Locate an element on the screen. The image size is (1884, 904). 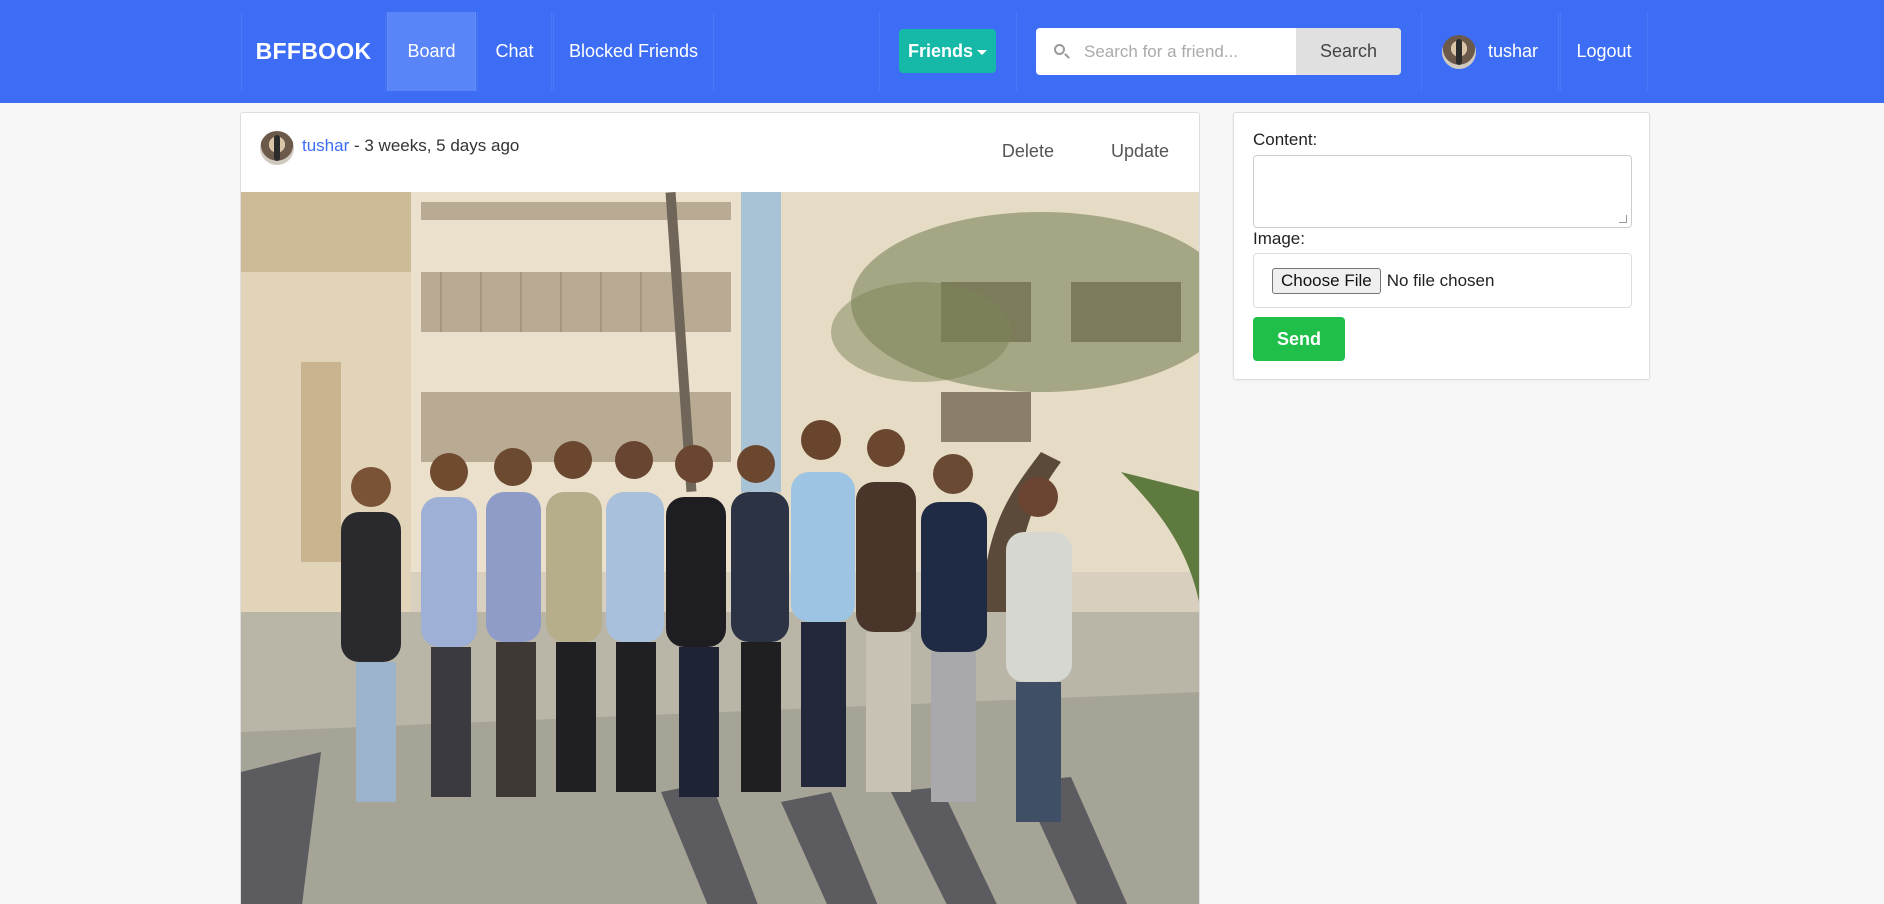
file-status: No file chosen is located at coordinates (1440, 280).